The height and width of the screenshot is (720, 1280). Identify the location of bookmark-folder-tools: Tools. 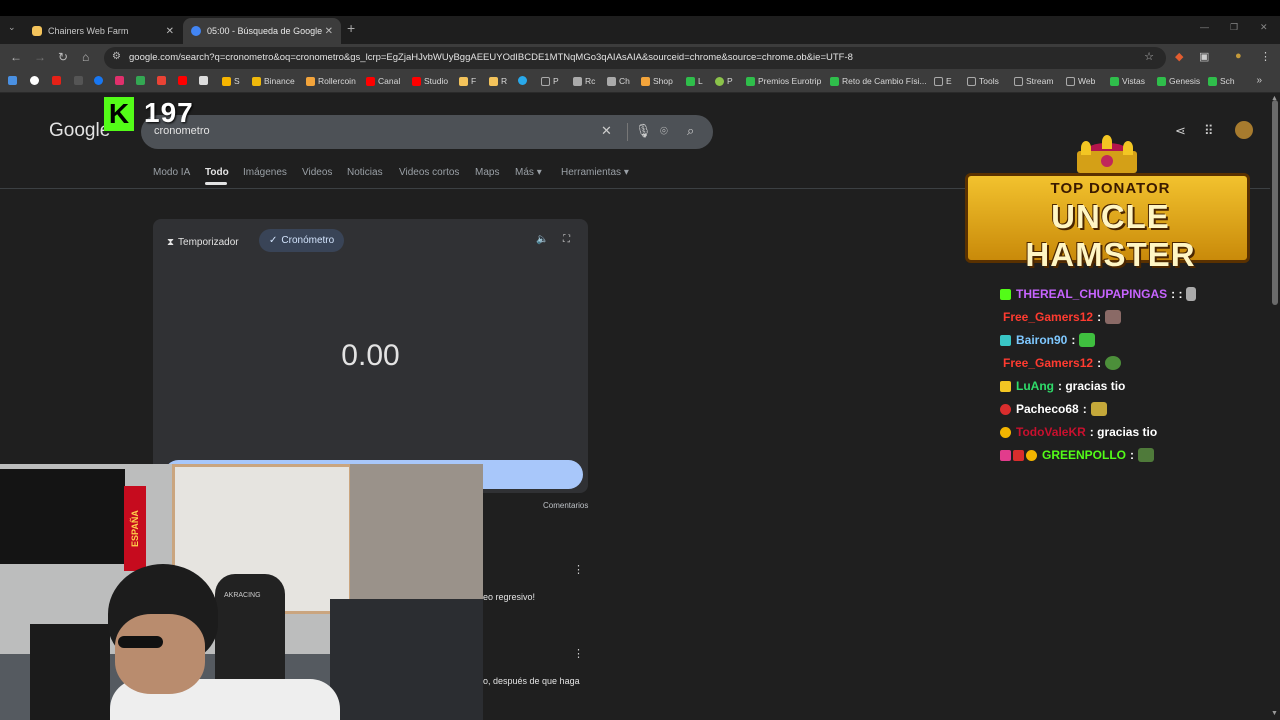
(983, 81).